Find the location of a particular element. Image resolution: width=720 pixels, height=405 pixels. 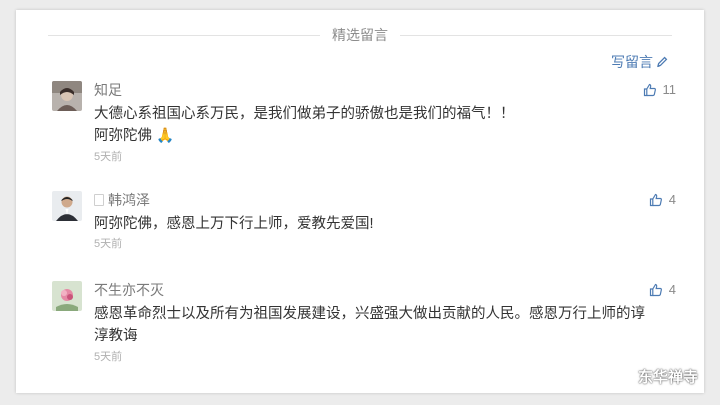

pencil-icon is located at coordinates (662, 62).